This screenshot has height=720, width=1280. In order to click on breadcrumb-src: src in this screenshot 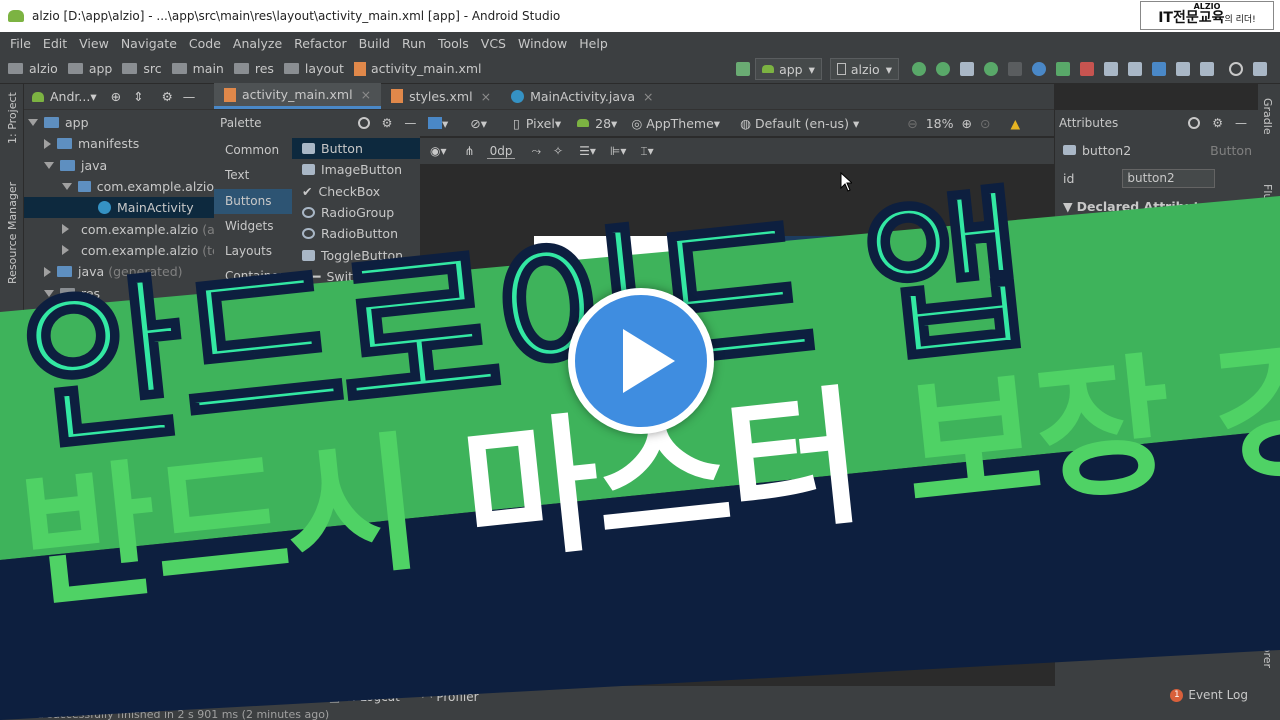, I will do `click(142, 68)`.